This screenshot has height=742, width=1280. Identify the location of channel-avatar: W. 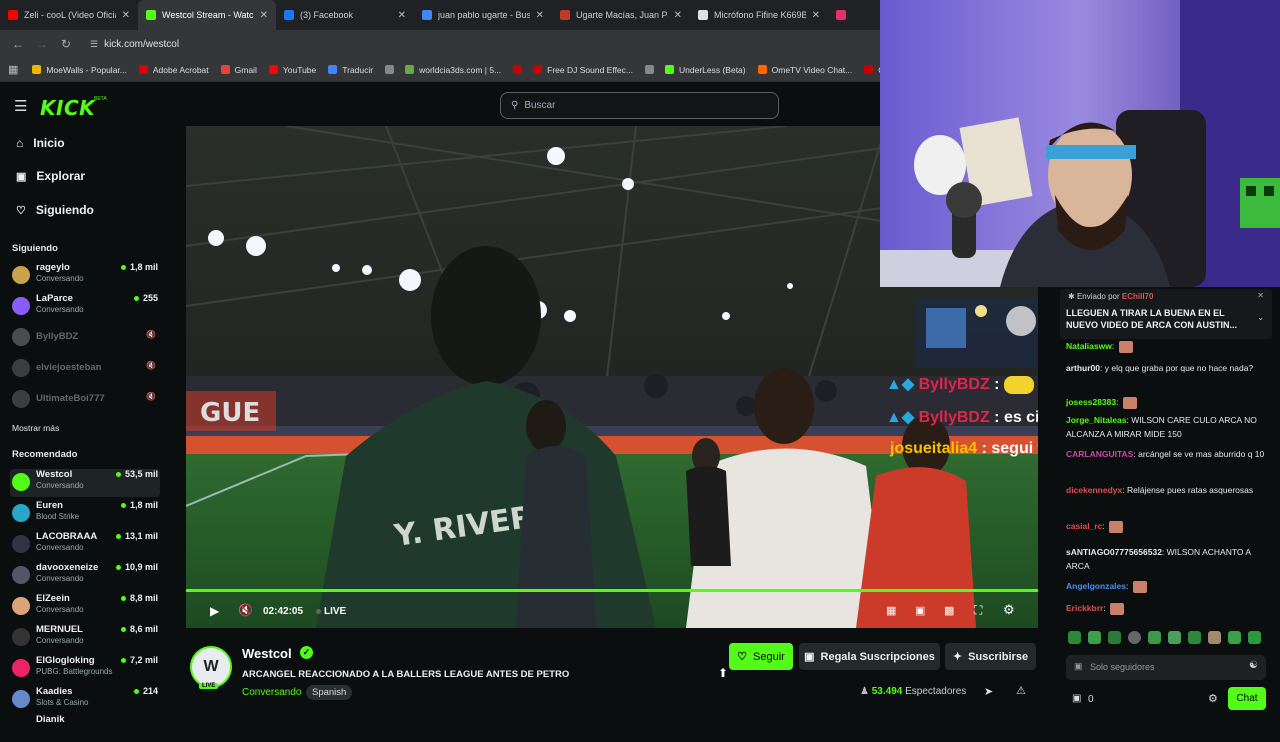
(211, 667).